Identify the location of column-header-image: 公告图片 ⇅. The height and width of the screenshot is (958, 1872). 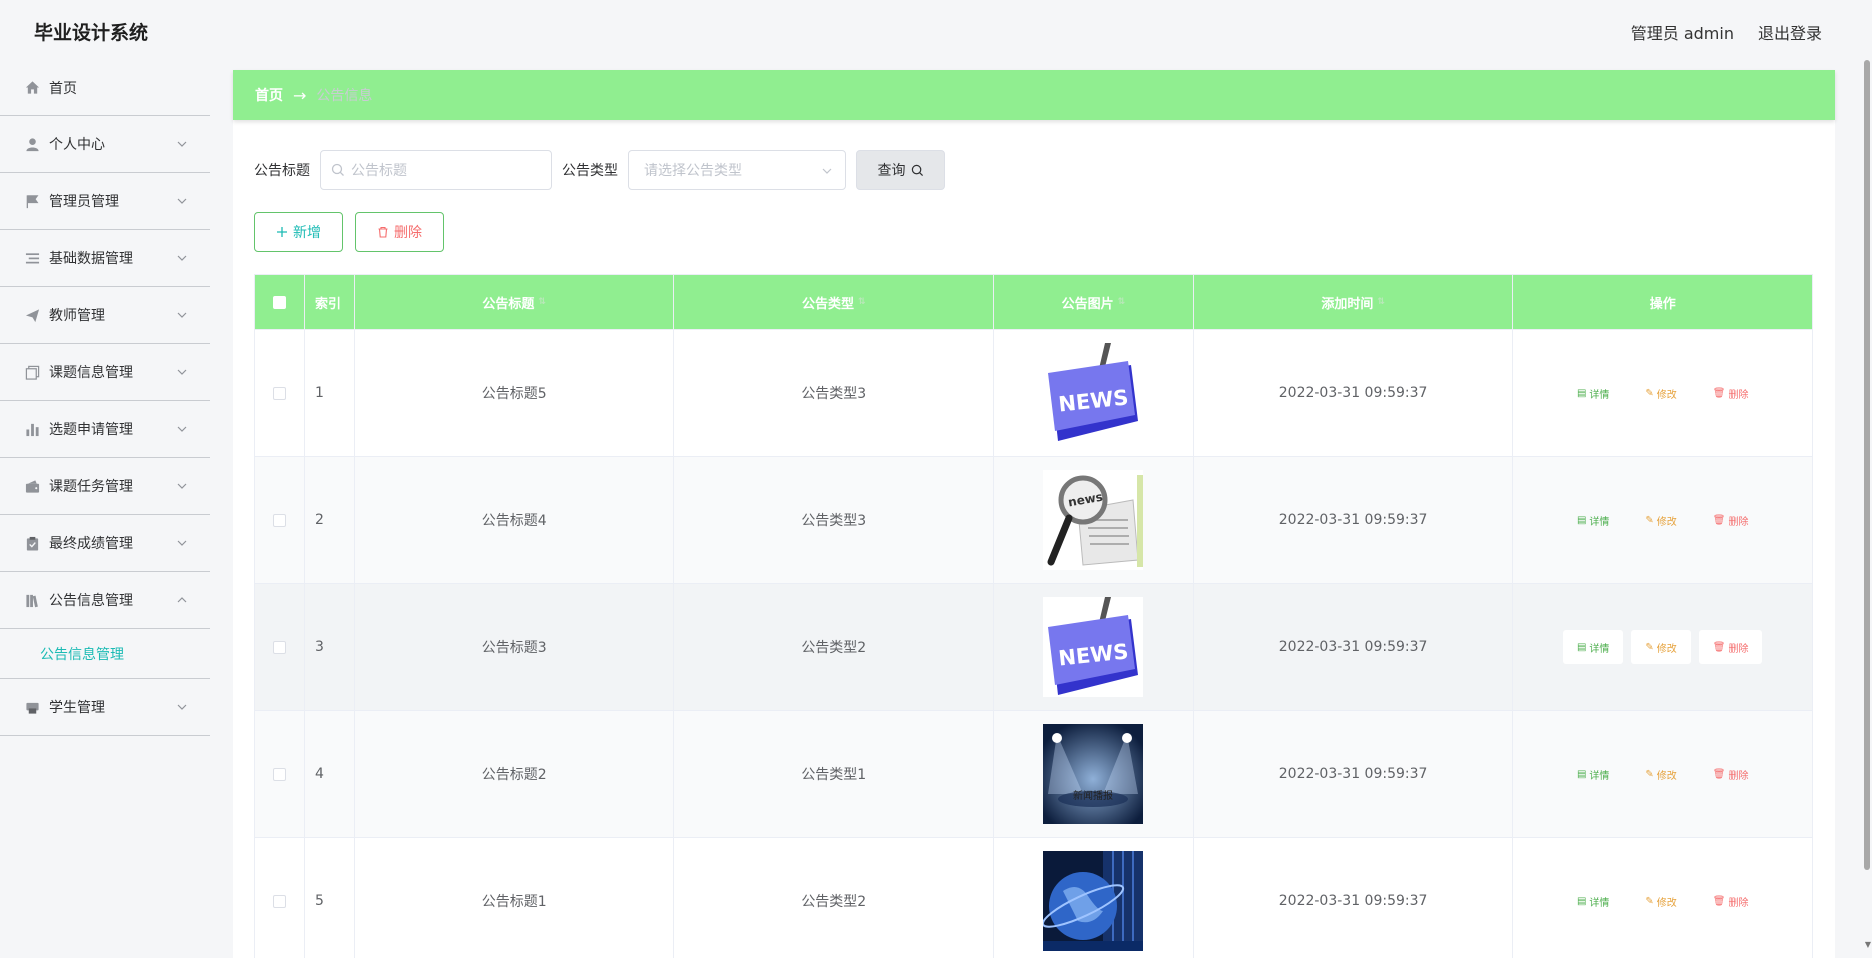
(1094, 302).